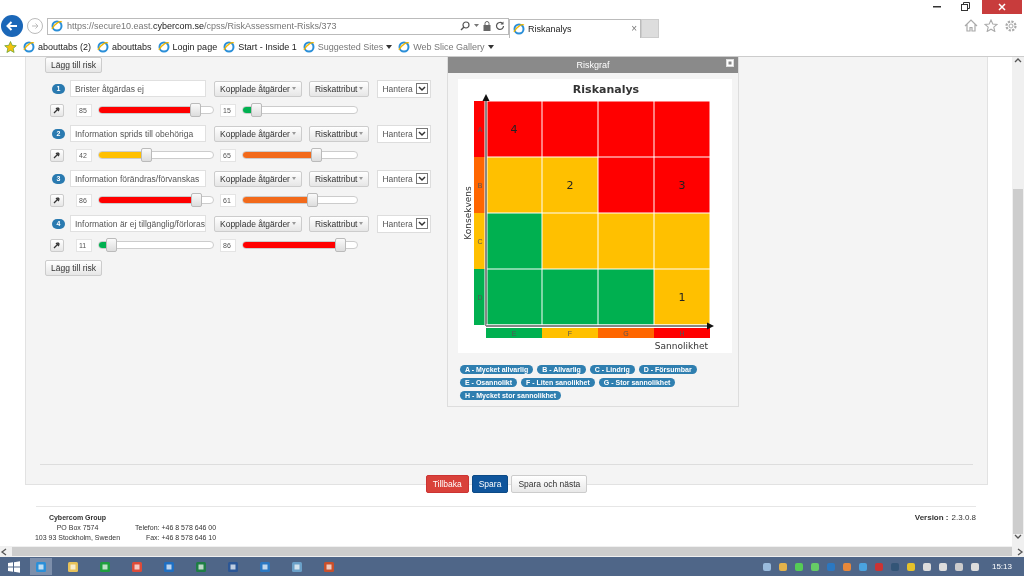 This screenshot has width=1024, height=576. Describe the element at coordinates (1002, 7) in the screenshot. I see `close-button` at that location.